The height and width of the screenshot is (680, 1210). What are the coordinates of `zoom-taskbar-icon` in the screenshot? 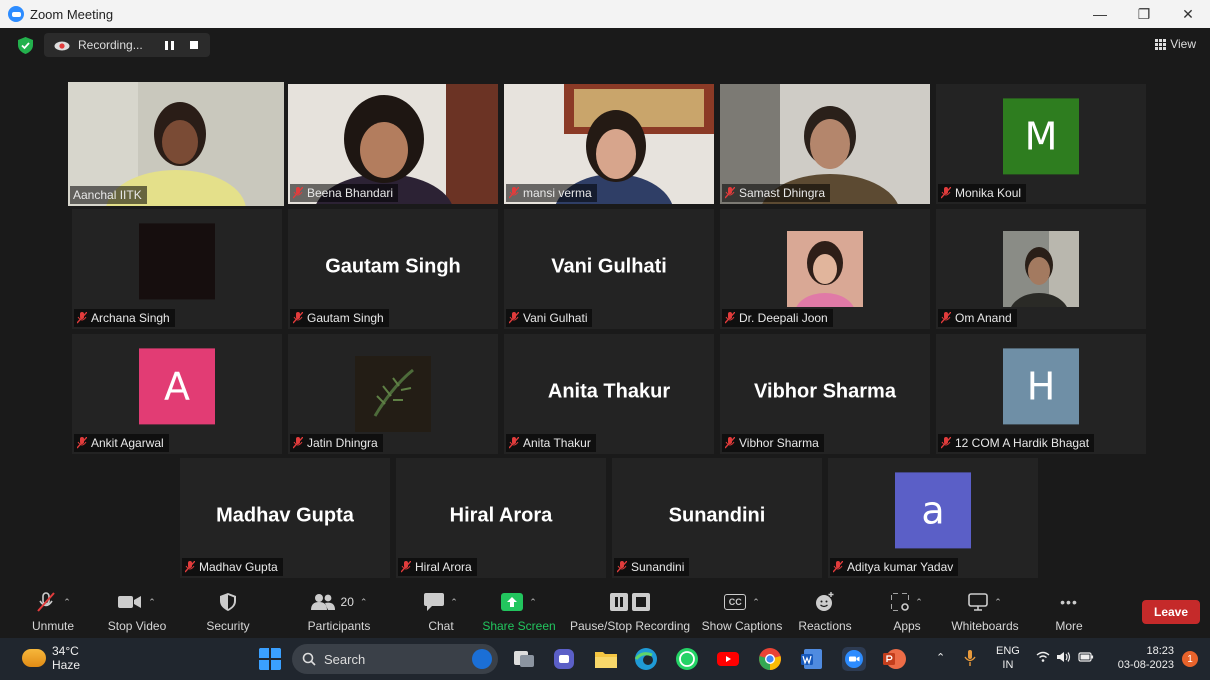 It's located at (854, 659).